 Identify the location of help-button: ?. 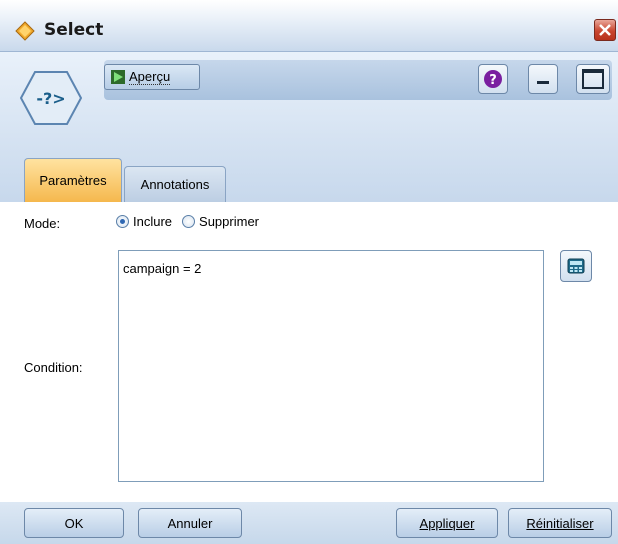
(493, 79).